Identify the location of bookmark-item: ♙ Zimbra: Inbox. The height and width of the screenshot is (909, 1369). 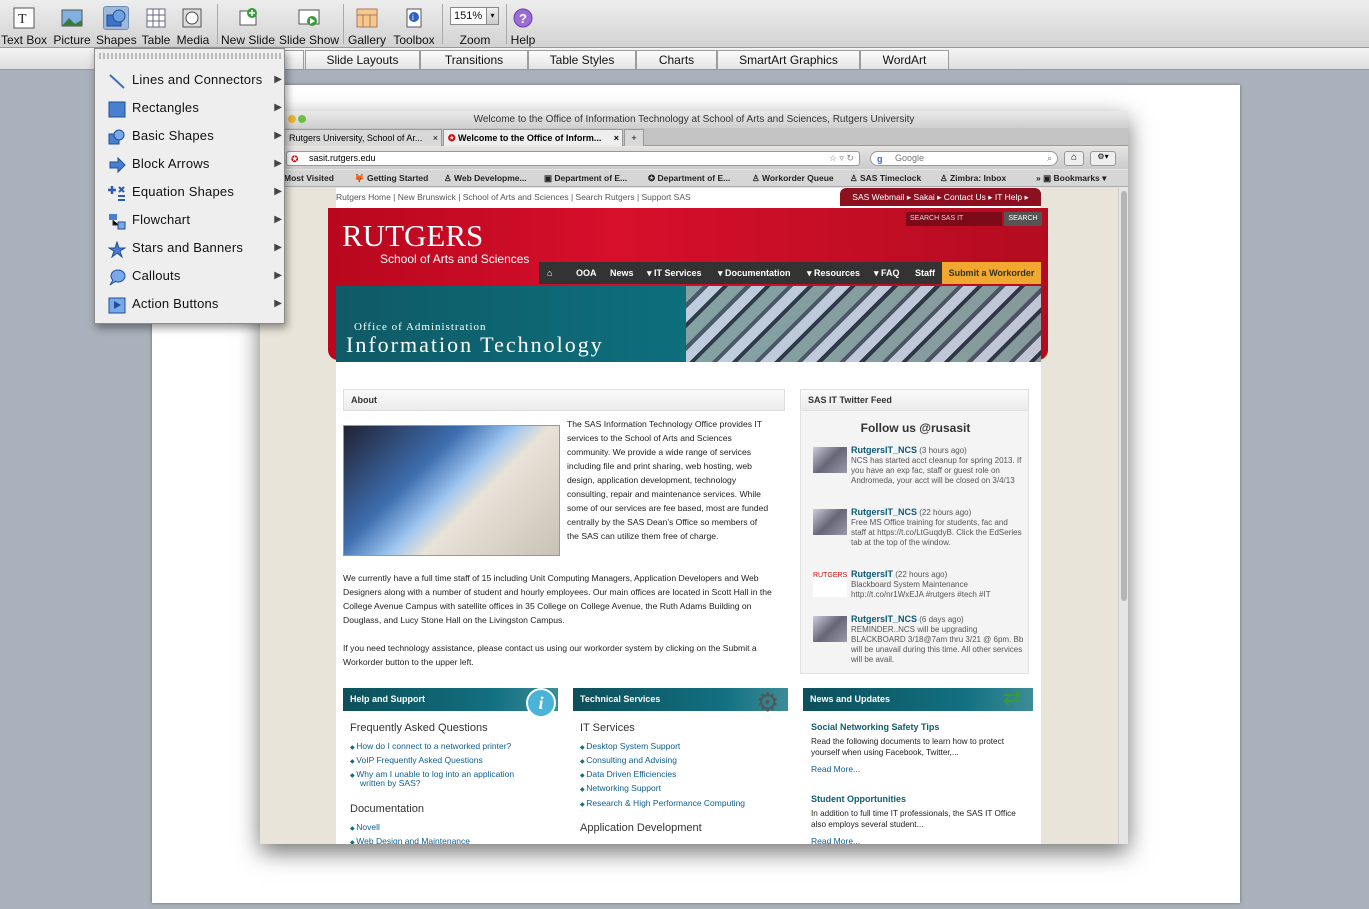
(973, 178).